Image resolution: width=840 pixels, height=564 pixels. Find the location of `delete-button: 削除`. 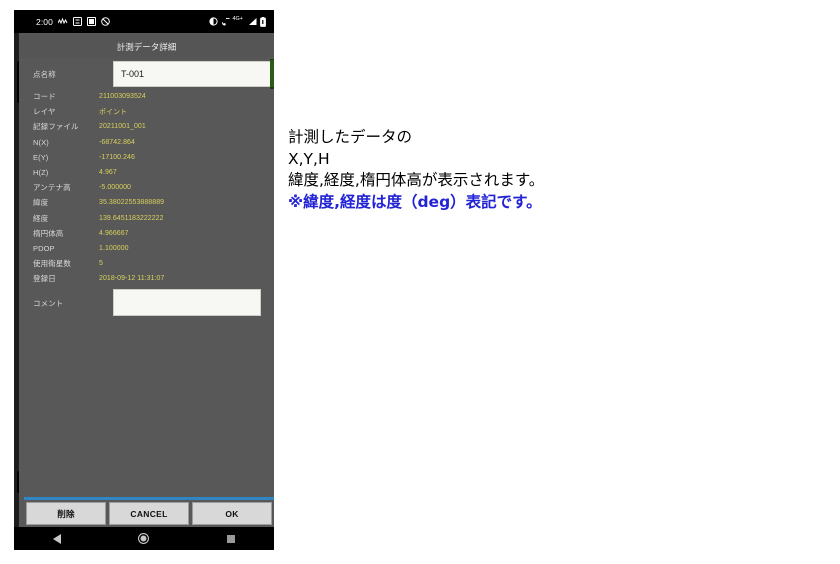

delete-button: 削除 is located at coordinates (66, 513).